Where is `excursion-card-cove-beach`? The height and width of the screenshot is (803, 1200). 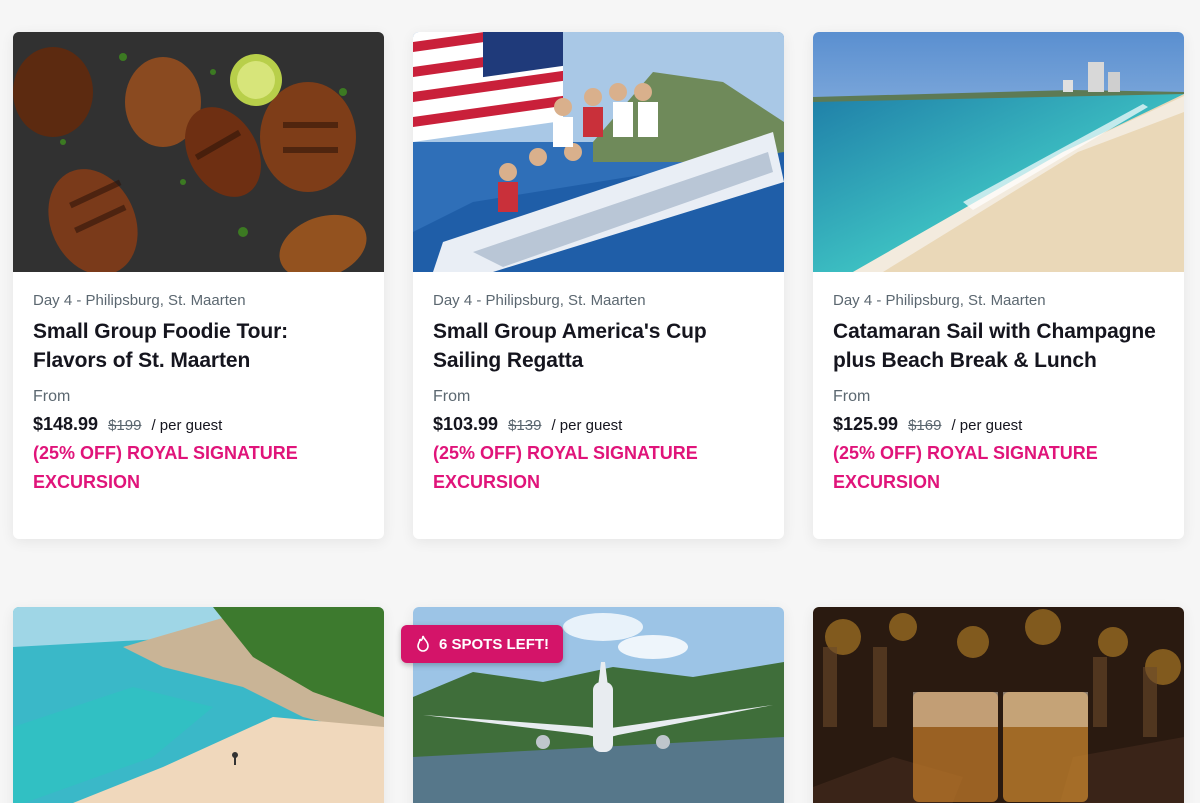
excursion-card-cove-beach is located at coordinates (198, 705).